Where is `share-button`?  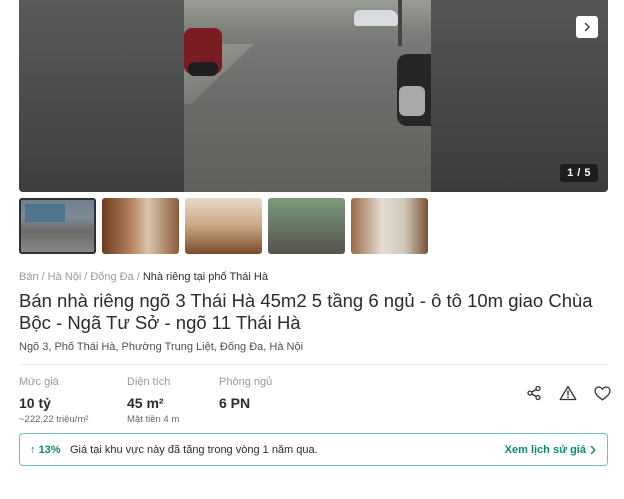
share-button is located at coordinates (534, 393).